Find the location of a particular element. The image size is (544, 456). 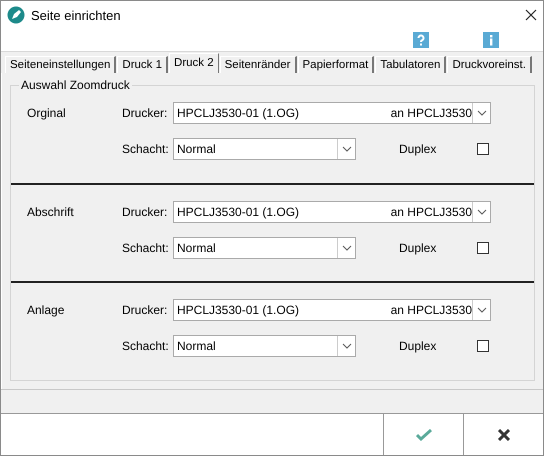

tab: Seiteneinstellungen is located at coordinates (60, 64).